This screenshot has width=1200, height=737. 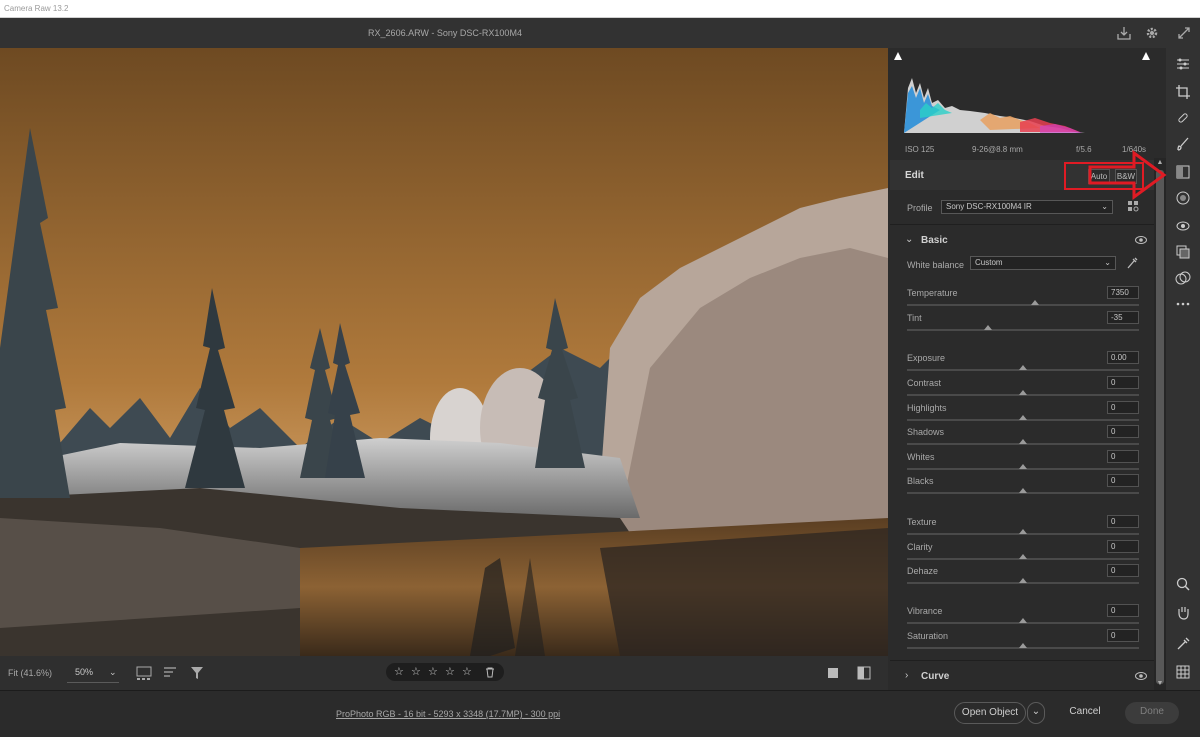 I want to click on slider-label: Blacks, so click(x=920, y=481).